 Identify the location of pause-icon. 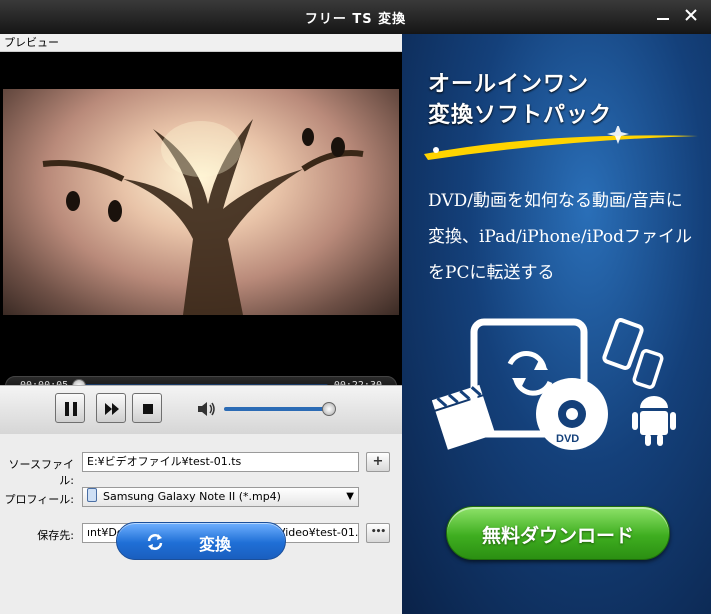
(71, 409).